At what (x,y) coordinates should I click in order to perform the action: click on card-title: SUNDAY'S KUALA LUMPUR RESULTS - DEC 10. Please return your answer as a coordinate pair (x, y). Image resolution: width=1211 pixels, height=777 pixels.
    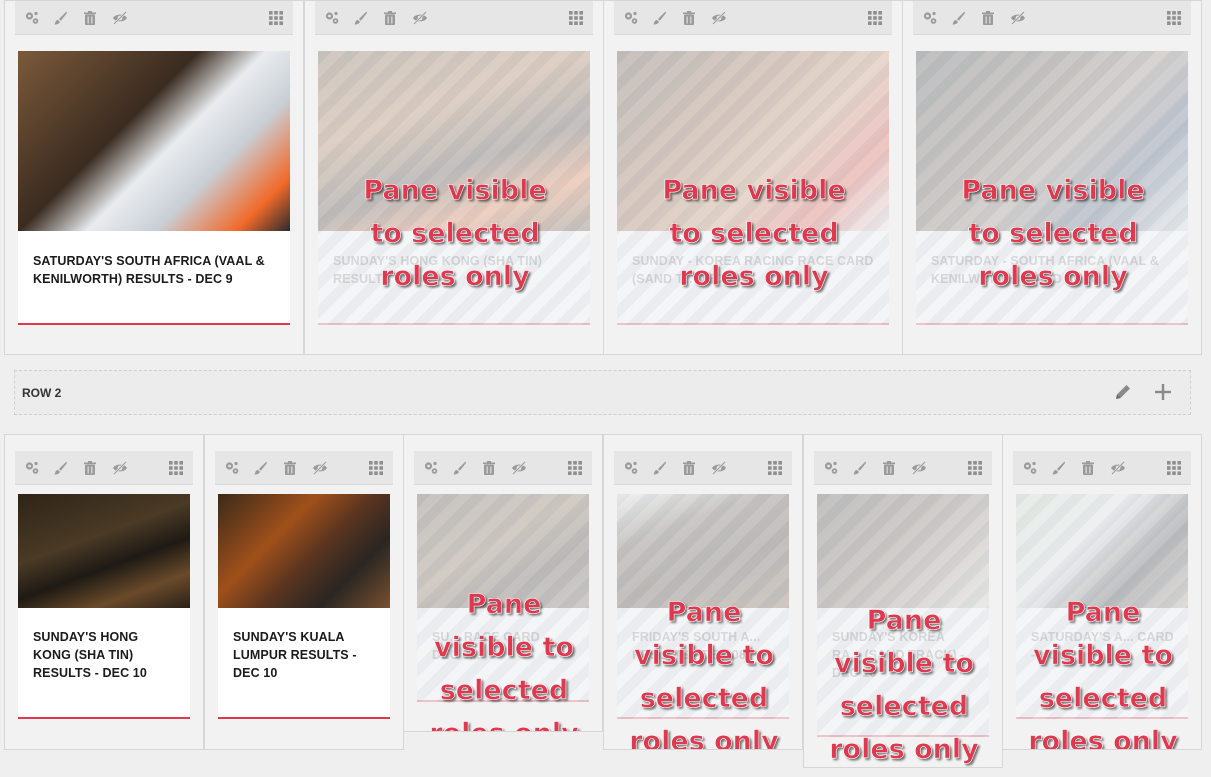
    Looking at the image, I should click on (295, 655).